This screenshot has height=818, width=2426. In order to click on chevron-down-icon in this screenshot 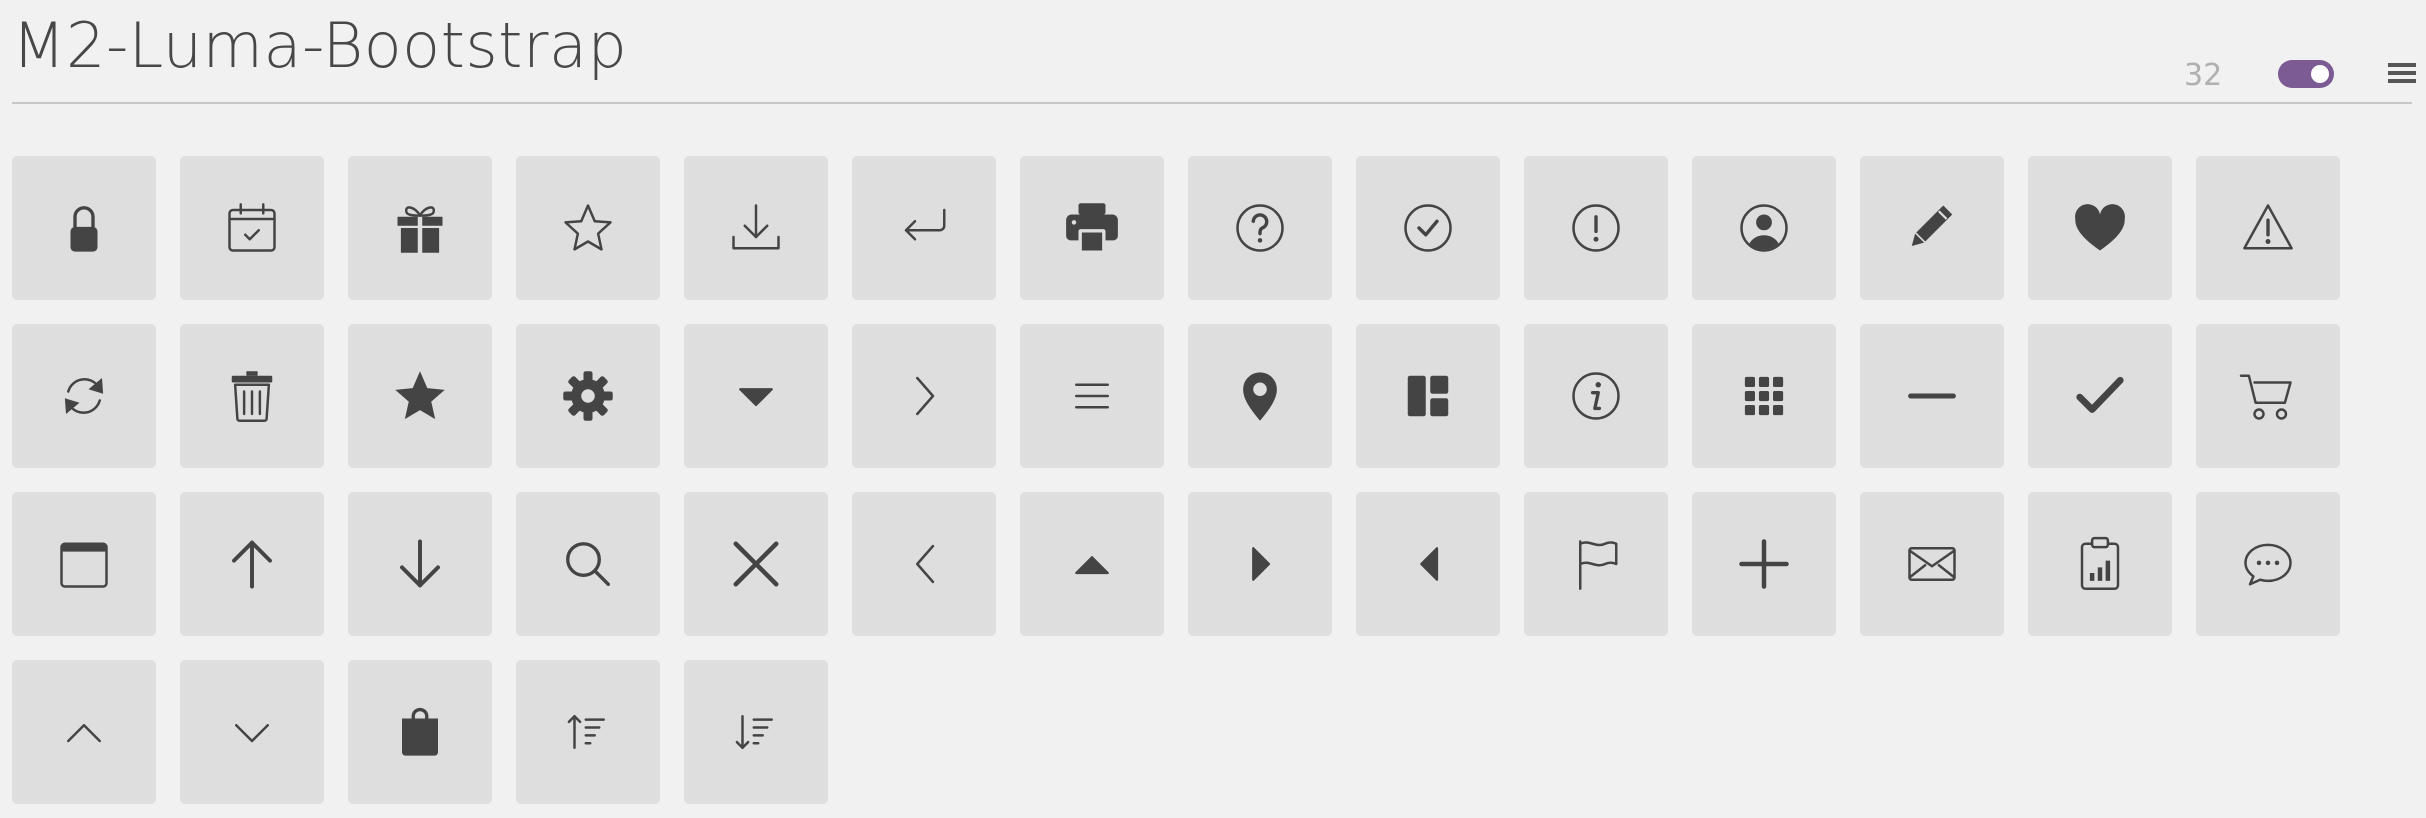, I will do `click(252, 733)`.